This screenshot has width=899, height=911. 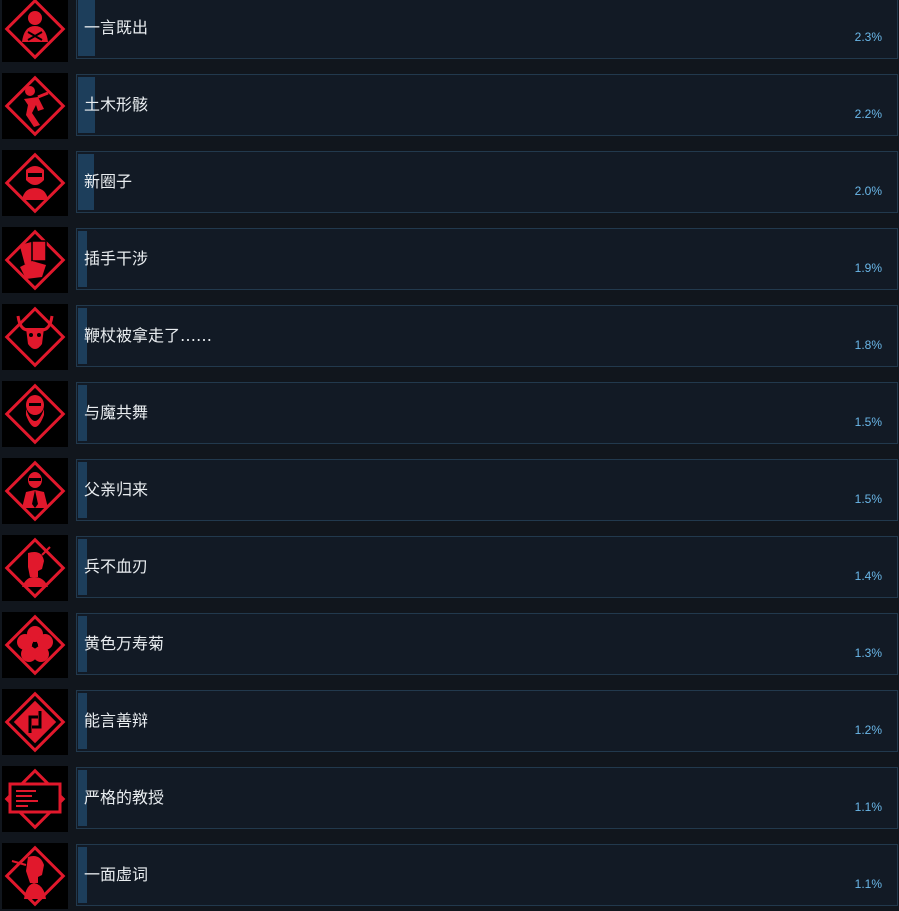 What do you see at coordinates (35, 722) in the screenshot?
I see `arrows-diamond-icon` at bounding box center [35, 722].